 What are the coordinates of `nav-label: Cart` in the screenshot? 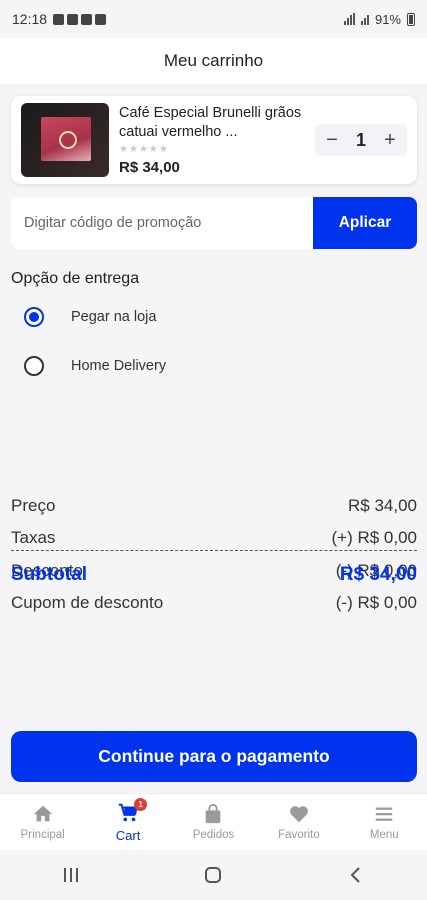 It's located at (128, 835).